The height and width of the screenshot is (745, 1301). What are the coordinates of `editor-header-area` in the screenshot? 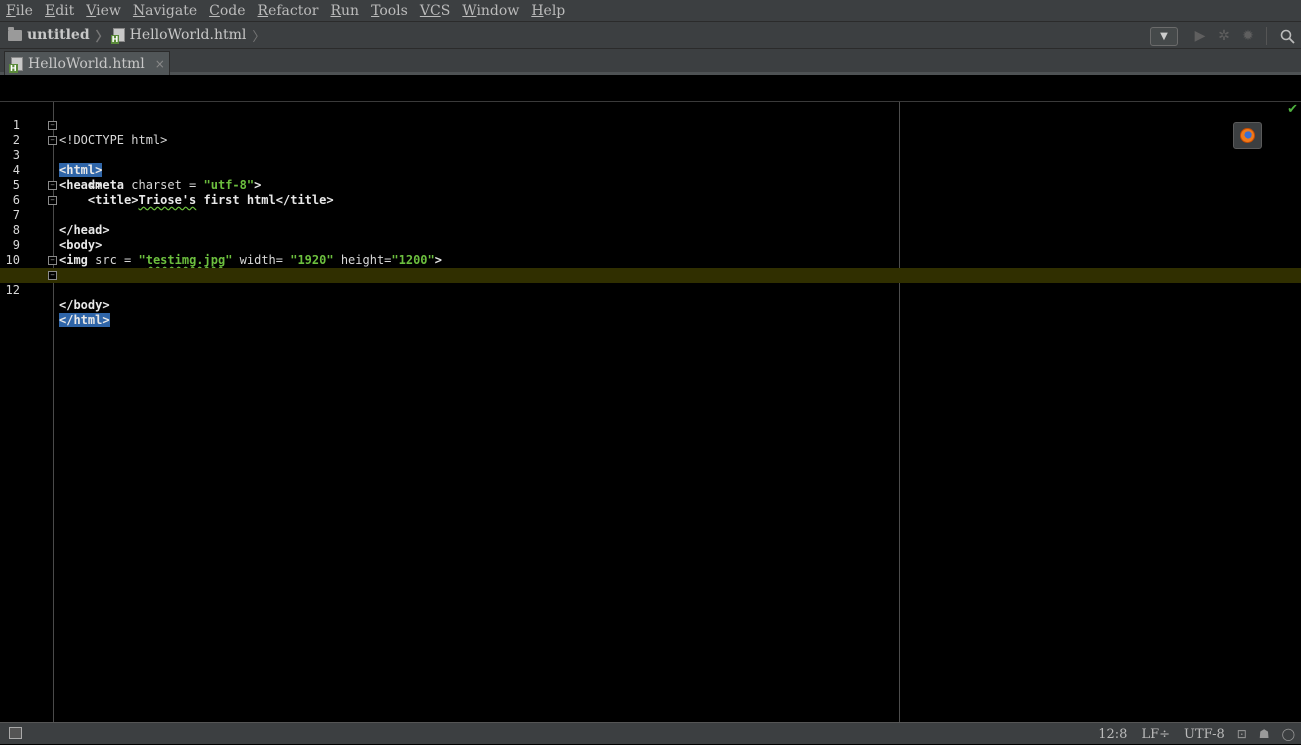 It's located at (650, 89).